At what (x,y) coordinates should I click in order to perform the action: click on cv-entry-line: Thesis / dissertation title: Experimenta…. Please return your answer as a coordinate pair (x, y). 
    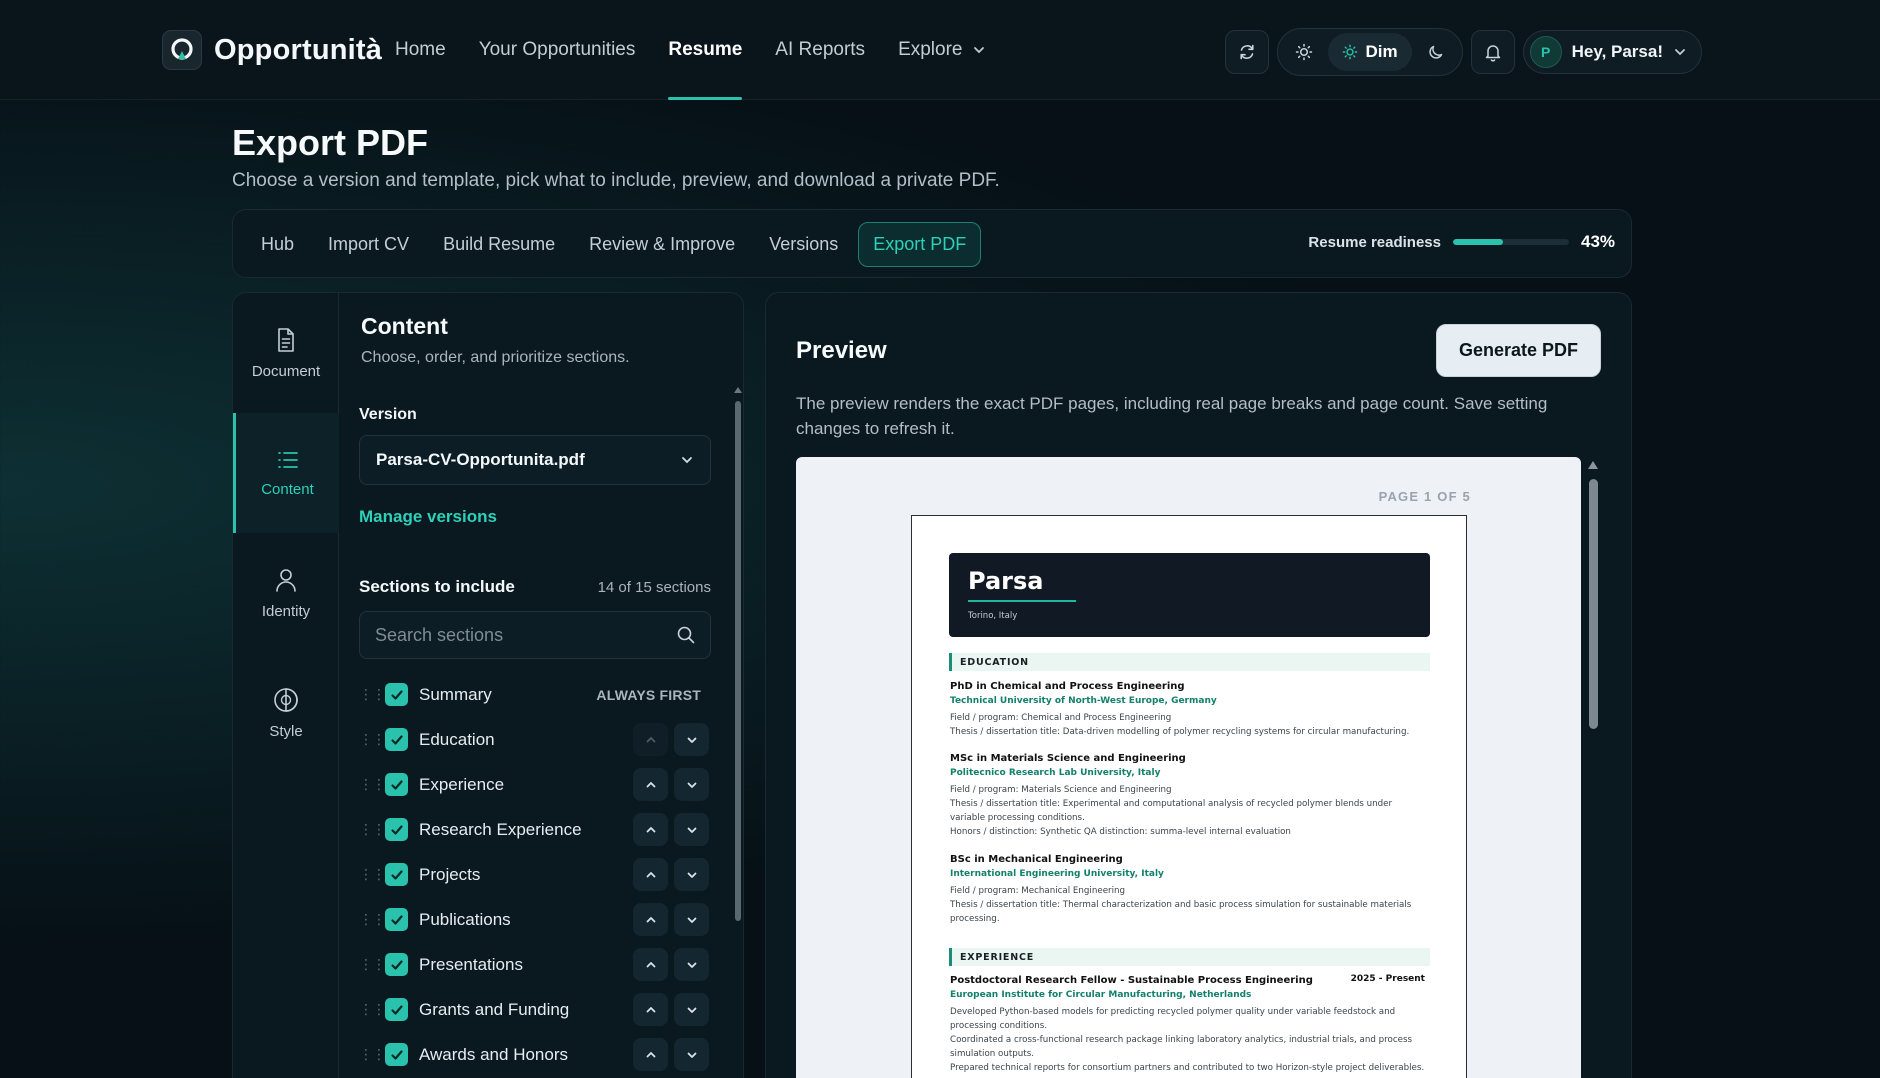
    Looking at the image, I should click on (1171, 811).